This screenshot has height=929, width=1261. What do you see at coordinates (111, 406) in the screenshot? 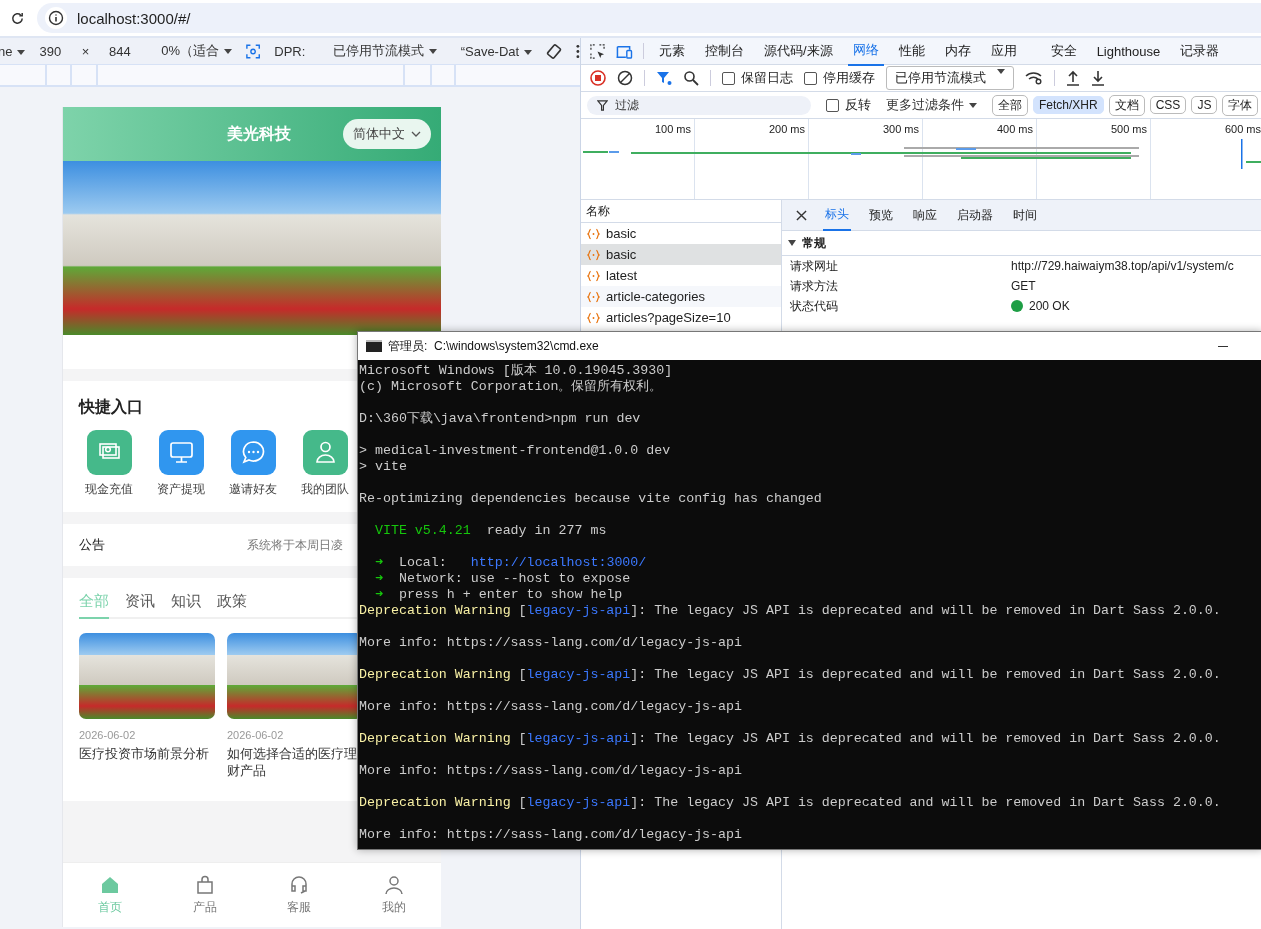
I see `section-title: 快捷入口` at bounding box center [111, 406].